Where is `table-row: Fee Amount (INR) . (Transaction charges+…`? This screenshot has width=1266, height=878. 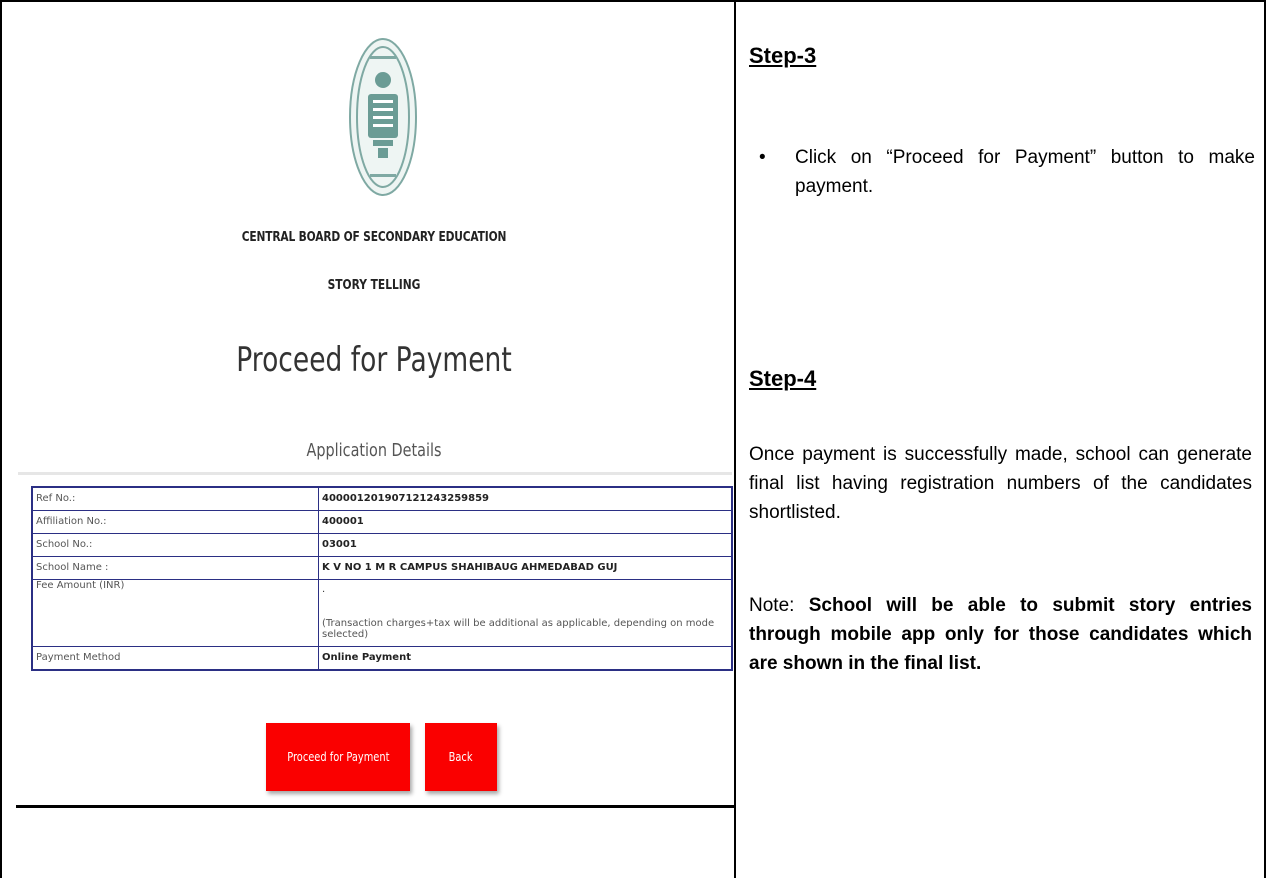
table-row: Fee Amount (INR) . (Transaction charges+… is located at coordinates (382, 613).